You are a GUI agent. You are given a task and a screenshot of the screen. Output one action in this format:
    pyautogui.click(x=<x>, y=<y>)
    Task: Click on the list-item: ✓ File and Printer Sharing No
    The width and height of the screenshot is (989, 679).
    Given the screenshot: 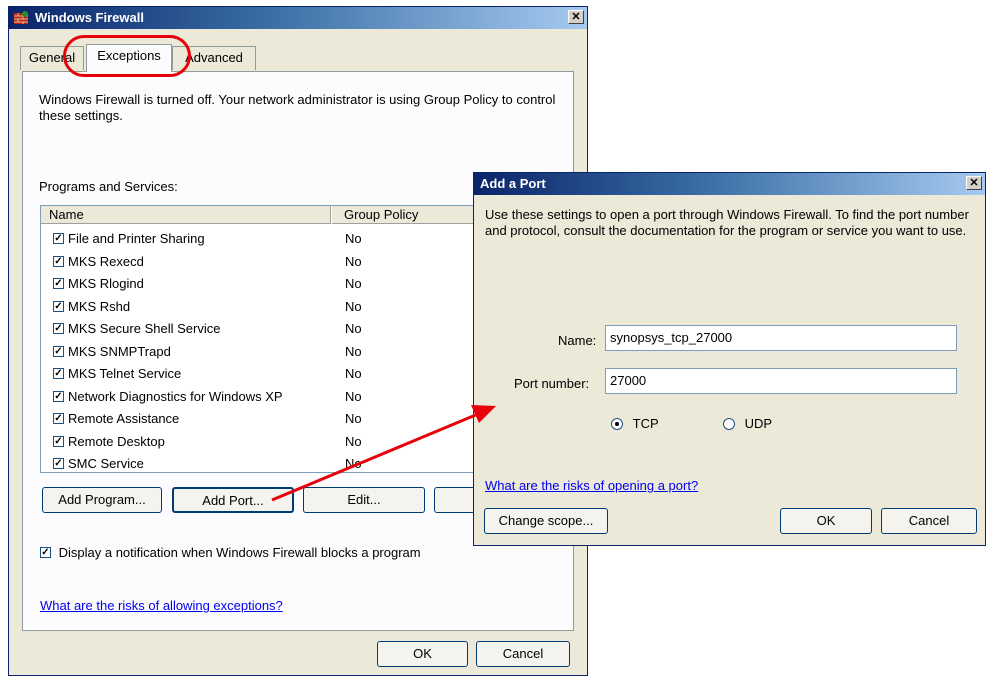 What is the action you would take?
    pyautogui.click(x=260, y=239)
    